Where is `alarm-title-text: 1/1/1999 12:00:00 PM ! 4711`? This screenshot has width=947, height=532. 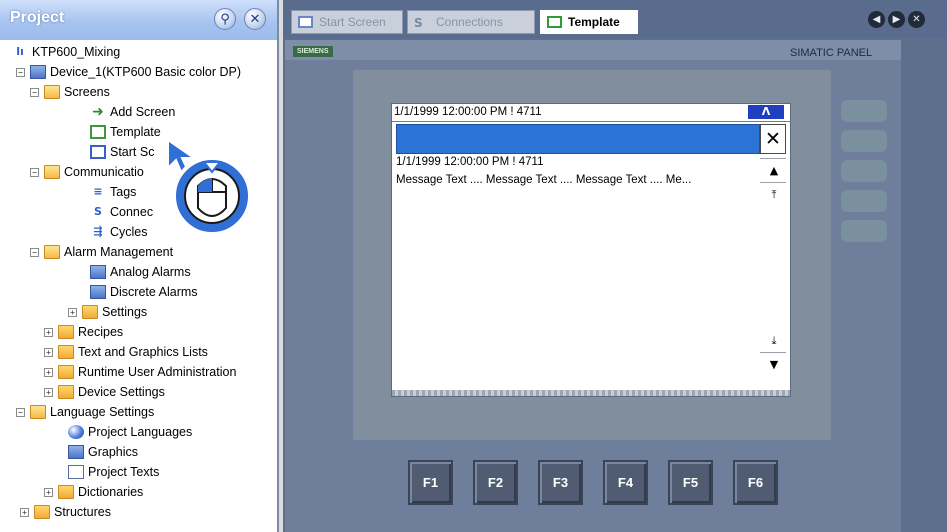 alarm-title-text: 1/1/1999 12:00:00 PM ! 4711 is located at coordinates (468, 112).